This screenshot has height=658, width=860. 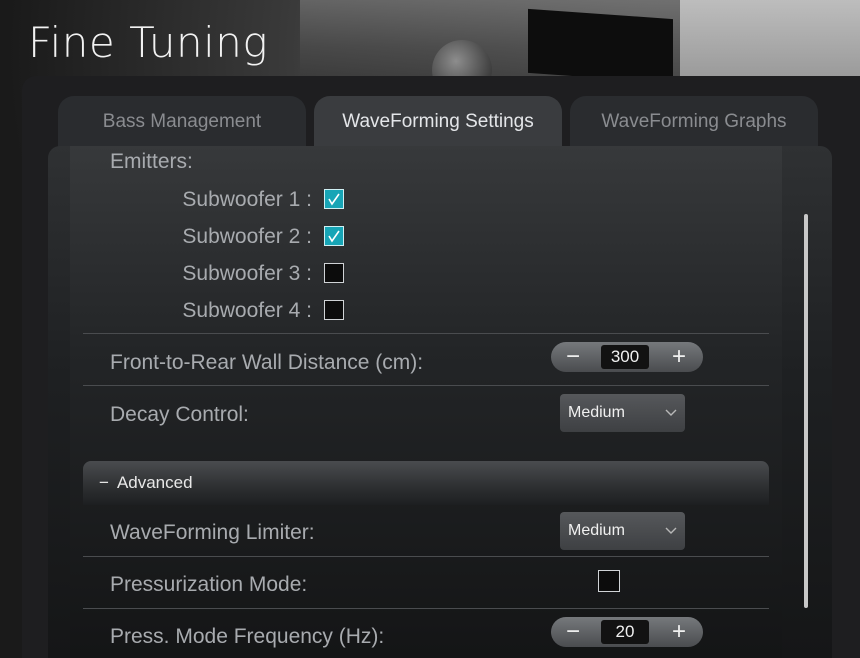 I want to click on tab-label: WaveForming Settings, so click(x=438, y=121).